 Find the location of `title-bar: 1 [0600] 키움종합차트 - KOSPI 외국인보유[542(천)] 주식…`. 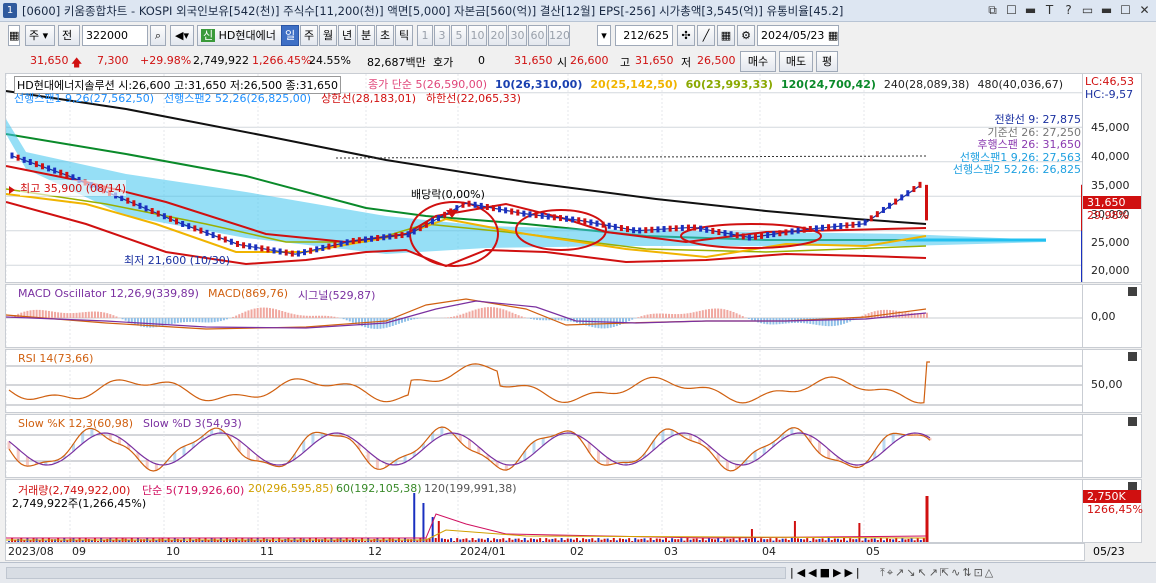

title-bar: 1 [0600] 키움종합차트 - KOSPI 외국인보유[542(천)] 주식… is located at coordinates (578, 11).